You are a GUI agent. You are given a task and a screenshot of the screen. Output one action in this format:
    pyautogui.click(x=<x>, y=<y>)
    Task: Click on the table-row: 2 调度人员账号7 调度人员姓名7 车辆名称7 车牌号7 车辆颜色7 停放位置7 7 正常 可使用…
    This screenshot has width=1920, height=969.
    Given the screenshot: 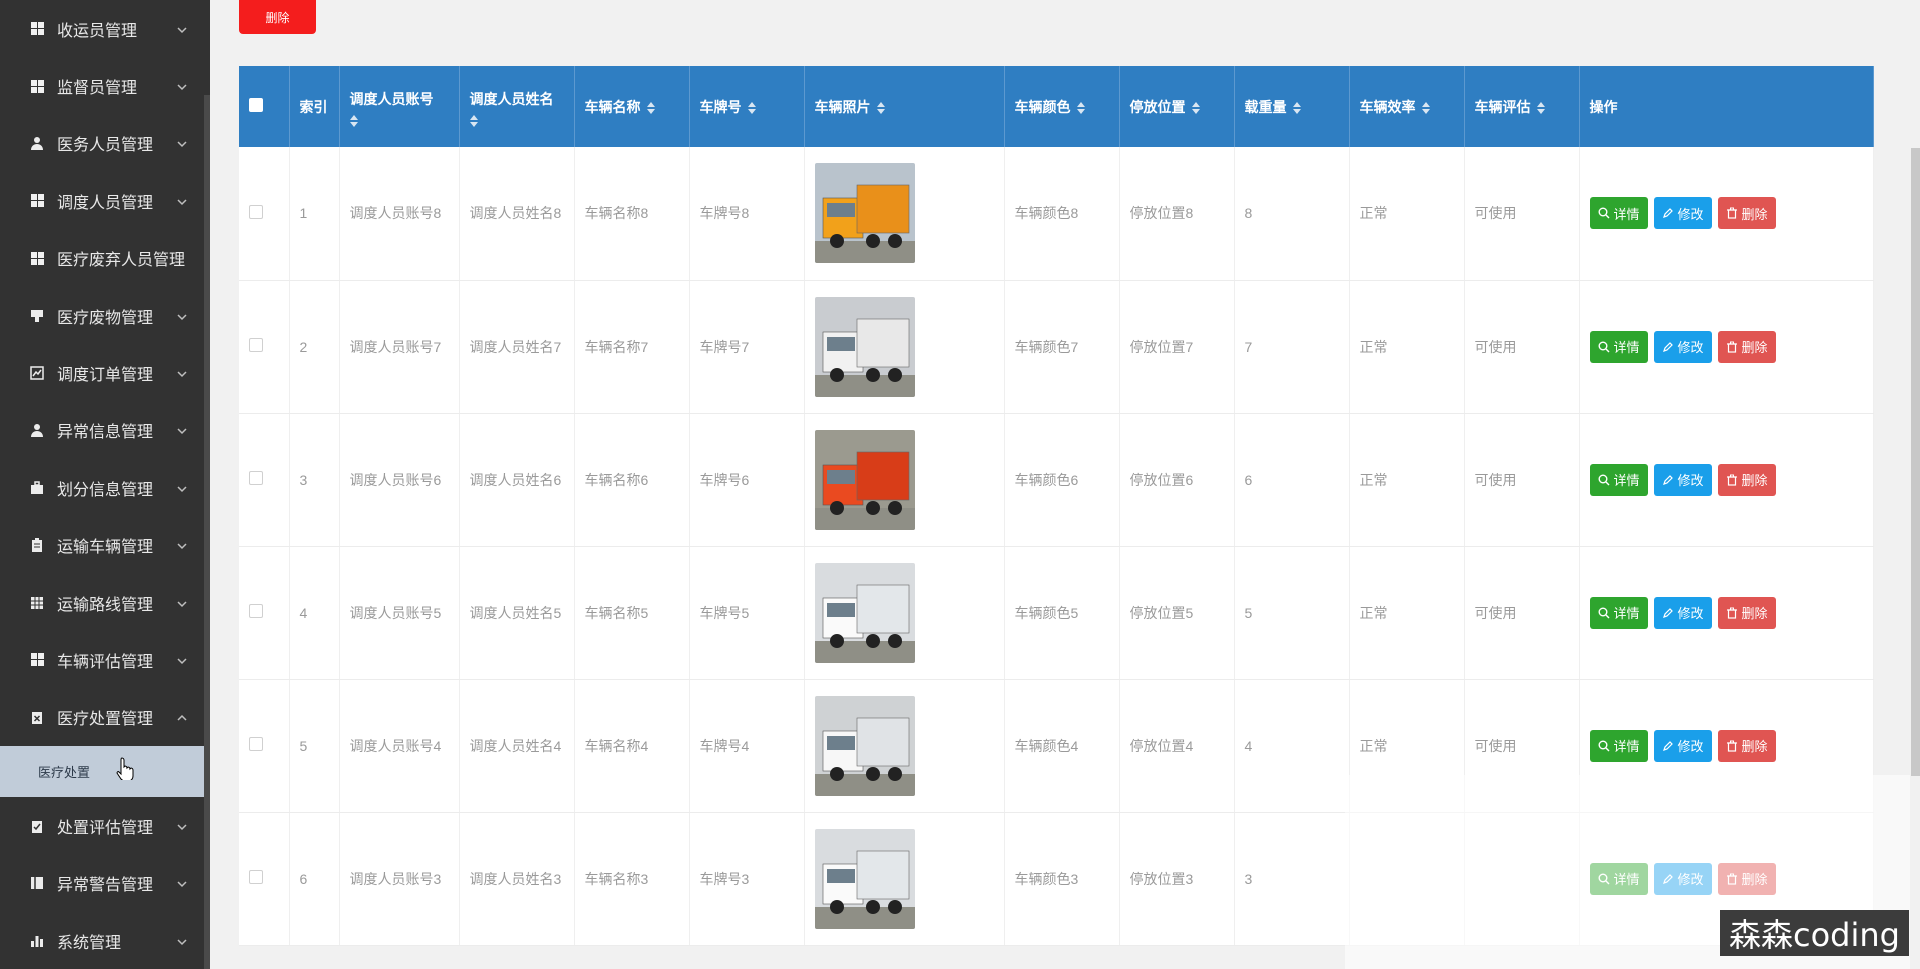 What is the action you would take?
    pyautogui.click(x=1056, y=347)
    